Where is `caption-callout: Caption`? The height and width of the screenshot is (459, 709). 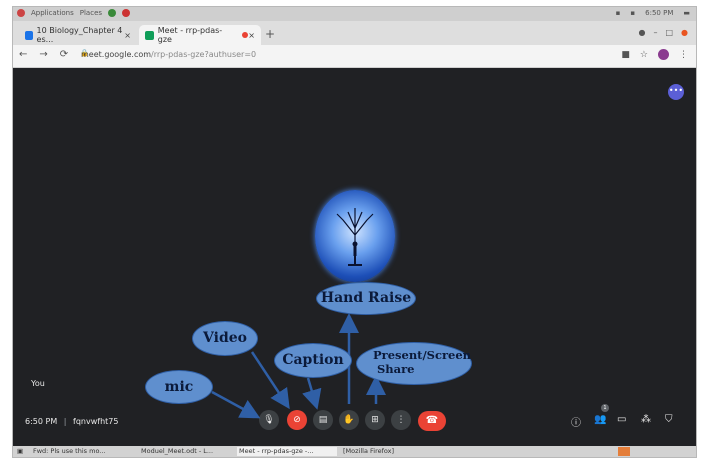
caption-callout: Caption is located at coordinates (313, 360).